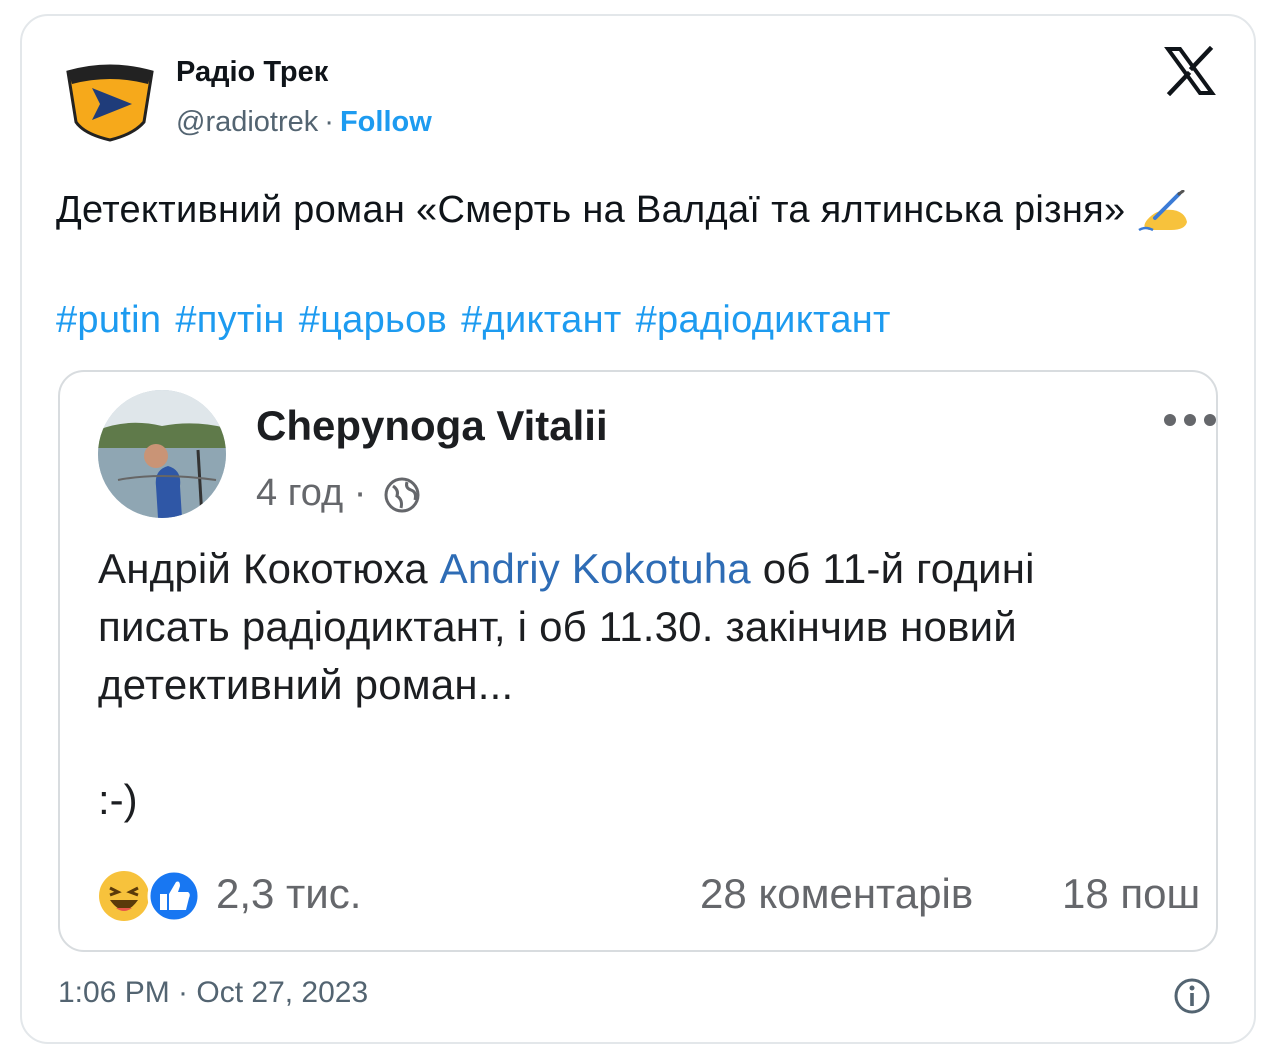  I want to click on more-dots-icon, so click(1190, 420).